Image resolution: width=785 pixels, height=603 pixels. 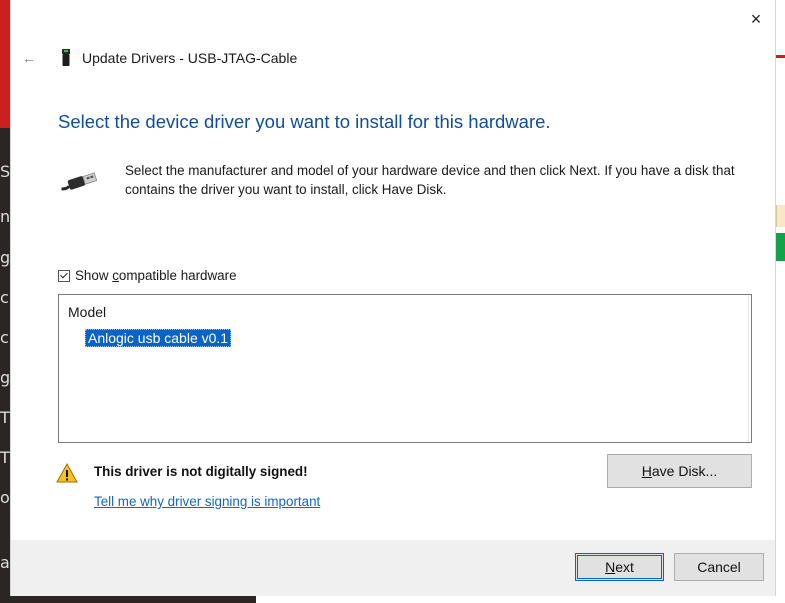 I want to click on background-char: n, so click(x=5, y=216).